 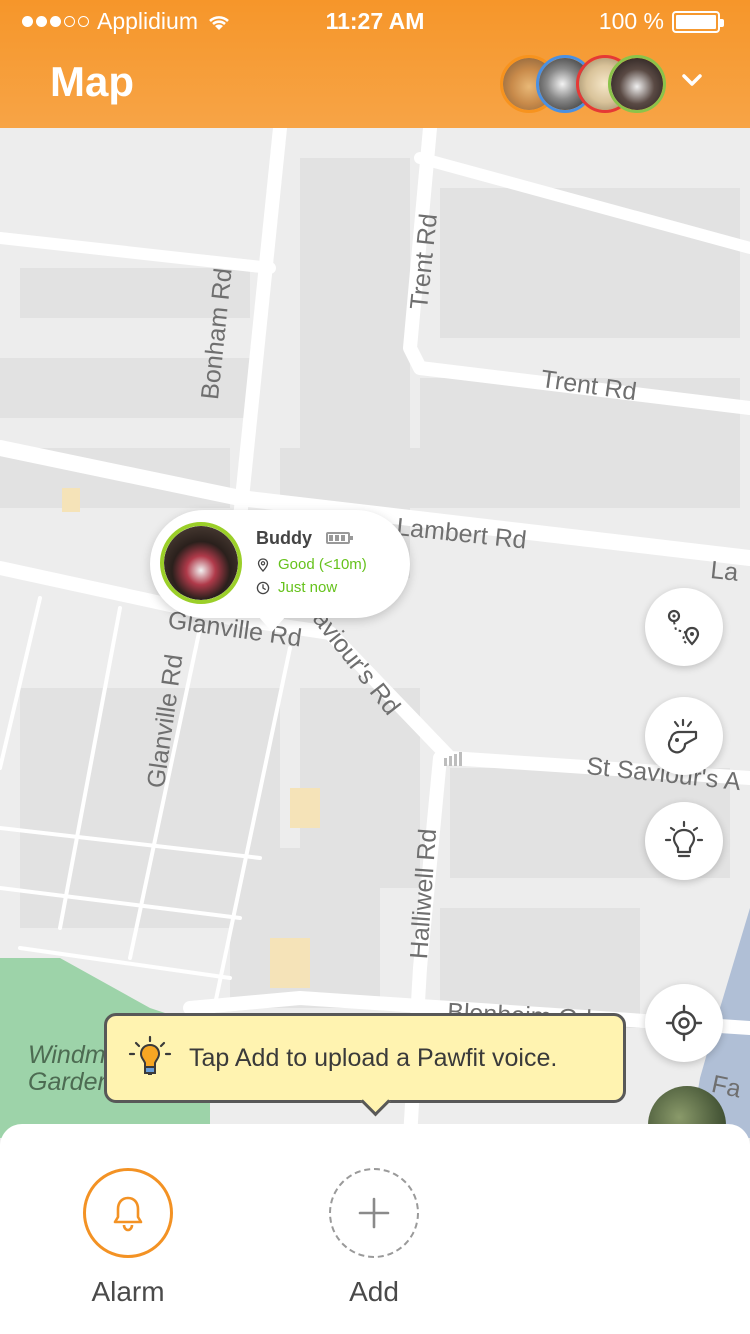 I want to click on page-title: Map, so click(x=92, y=81).